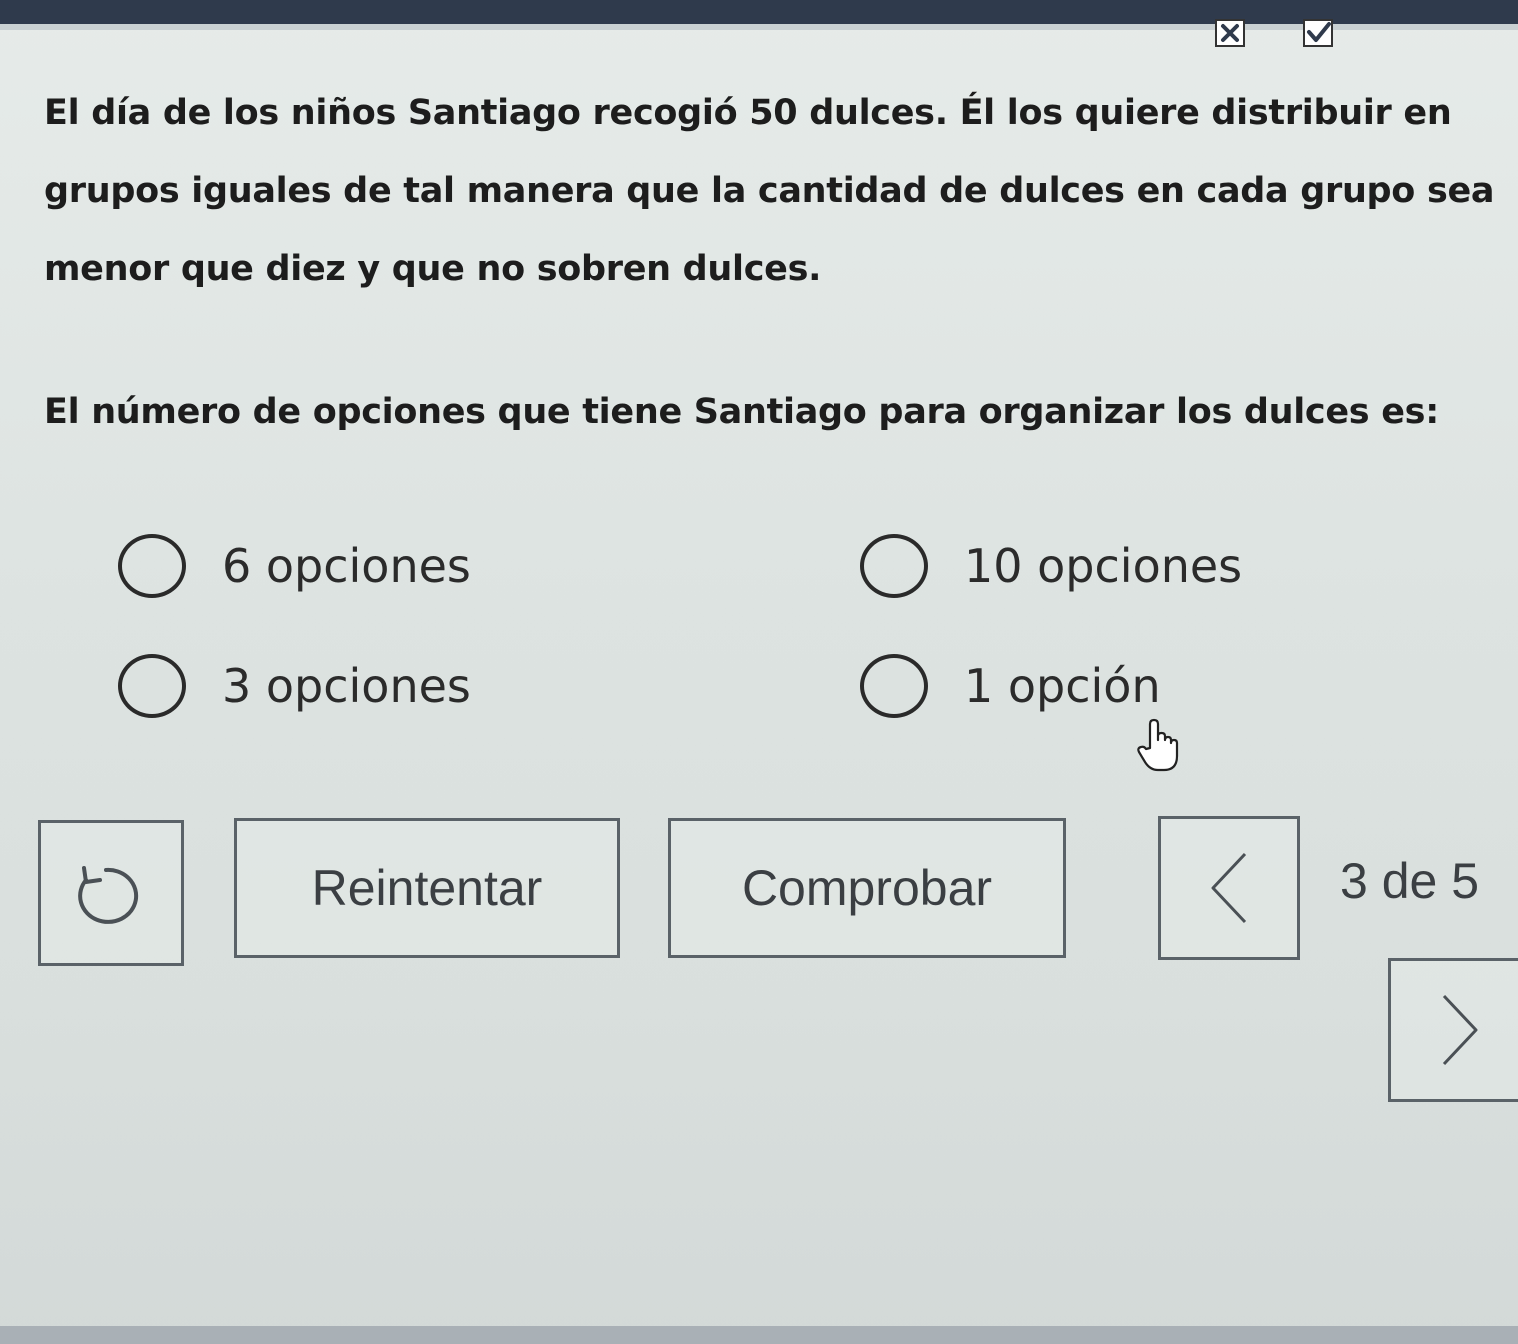 This screenshot has width=1518, height=1344. I want to click on bottom-bar, so click(759, 1335).